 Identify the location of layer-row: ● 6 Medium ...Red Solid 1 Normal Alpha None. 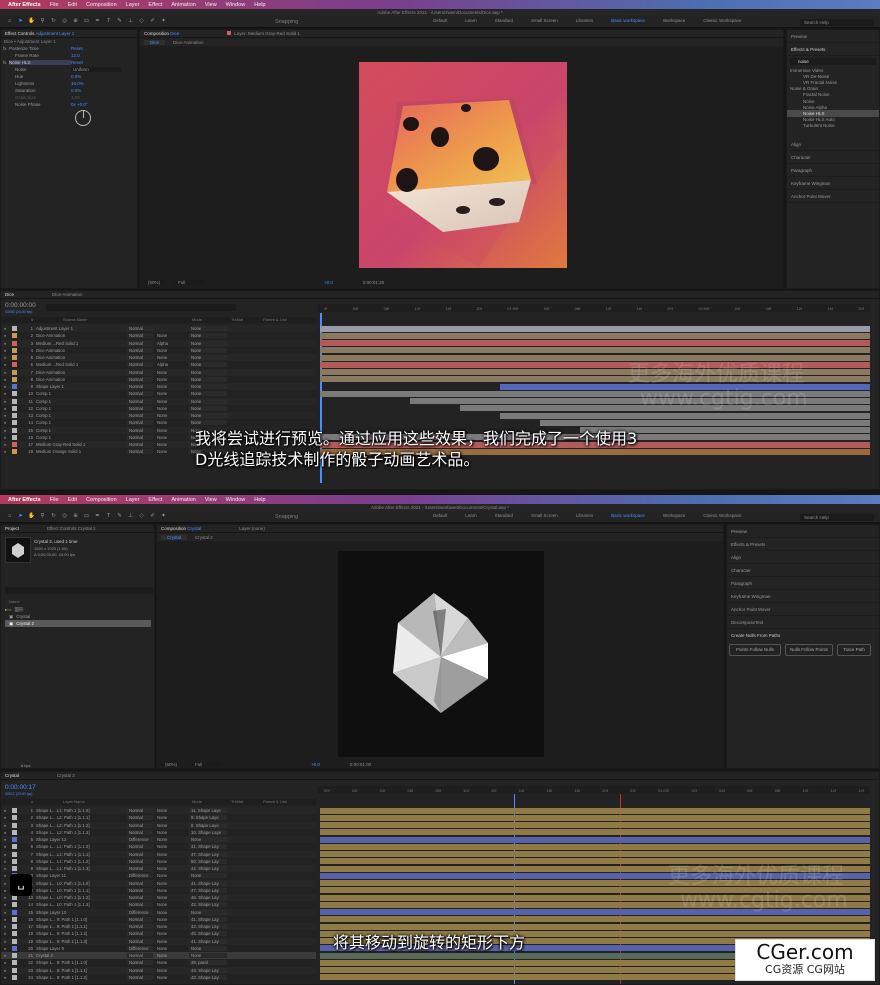
(158, 365).